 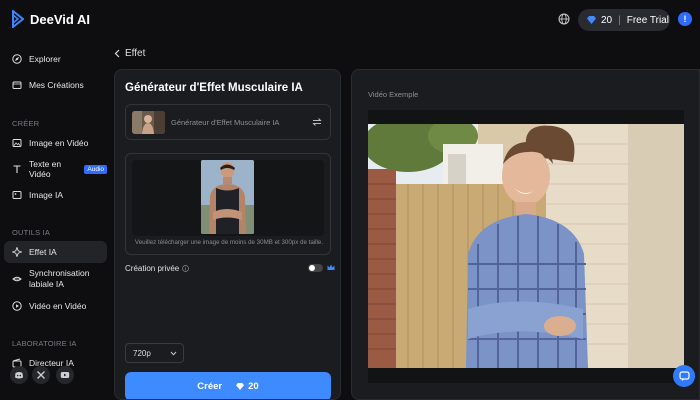 I want to click on sidebar-item-label: Explorer, so click(x=45, y=59).